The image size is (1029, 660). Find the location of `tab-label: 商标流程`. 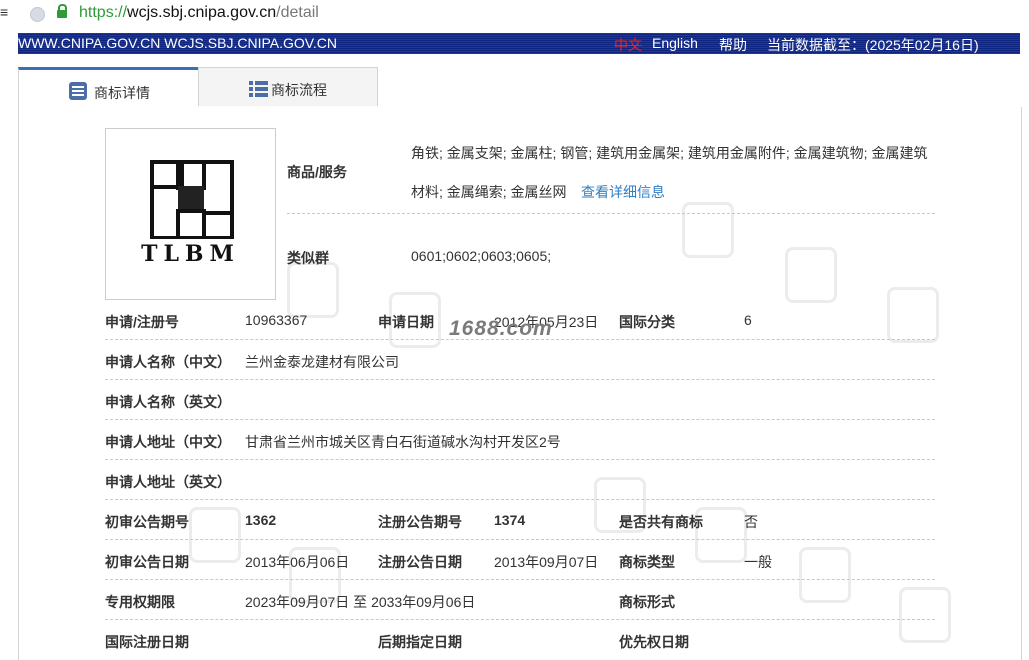

tab-label: 商标流程 is located at coordinates (299, 90).